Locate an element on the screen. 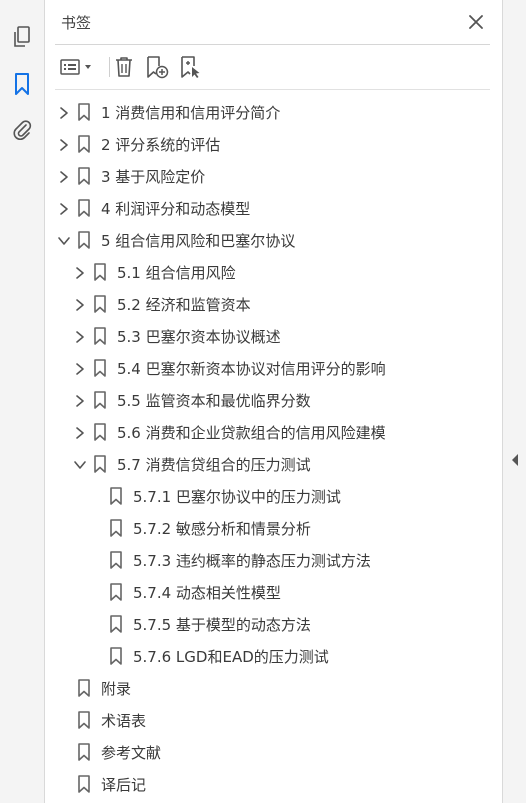 This screenshot has width=526, height=803. bookmarks-button is located at coordinates (22, 84).